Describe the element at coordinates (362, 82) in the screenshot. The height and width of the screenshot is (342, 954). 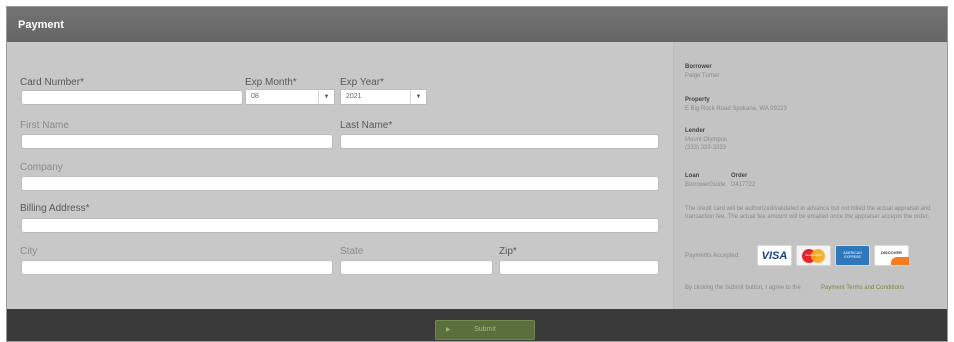
I see `exp-year-label: Exp Year*` at that location.